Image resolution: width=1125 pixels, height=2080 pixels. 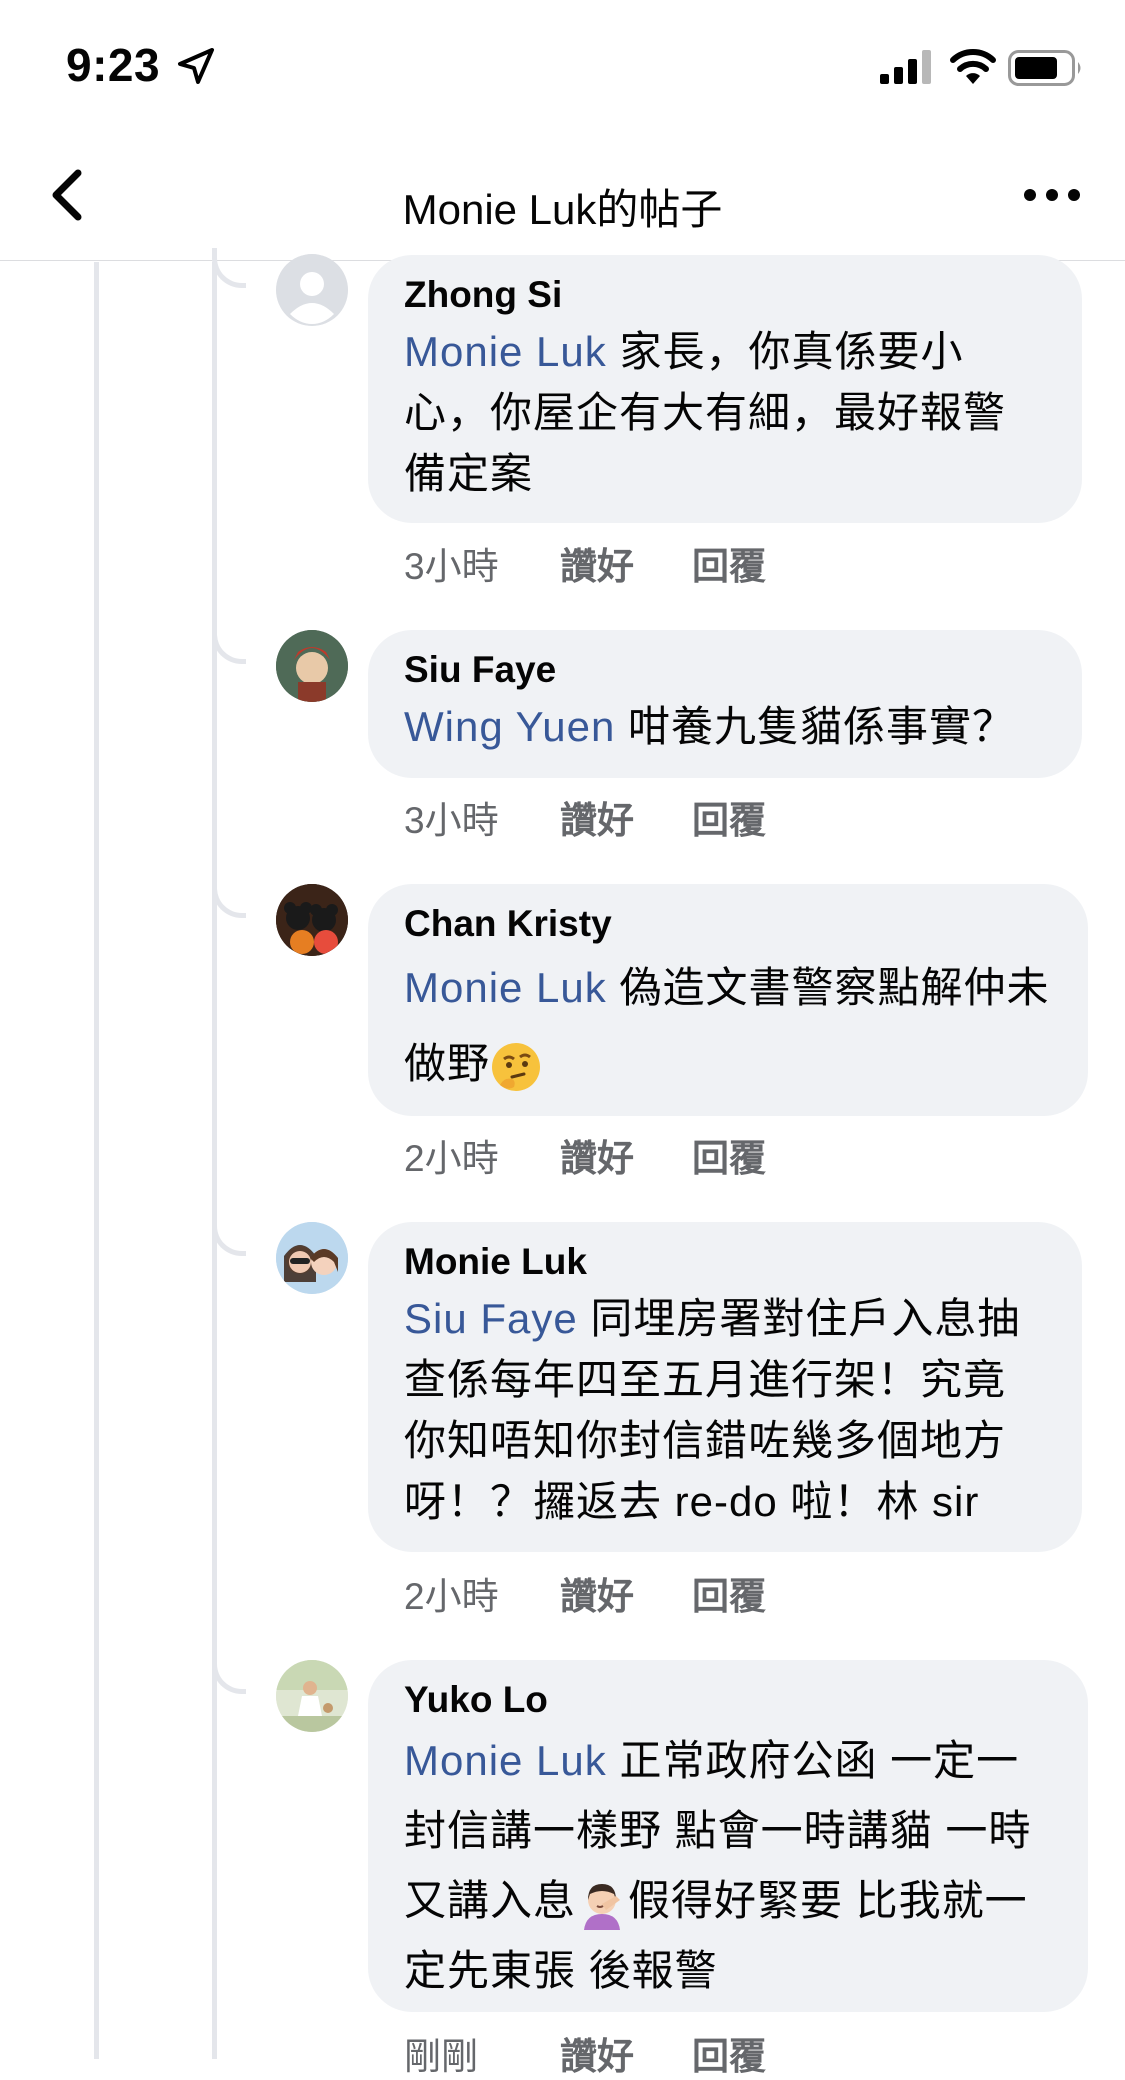 What do you see at coordinates (214, 1160) in the screenshot?
I see `thread-line-inner` at bounding box center [214, 1160].